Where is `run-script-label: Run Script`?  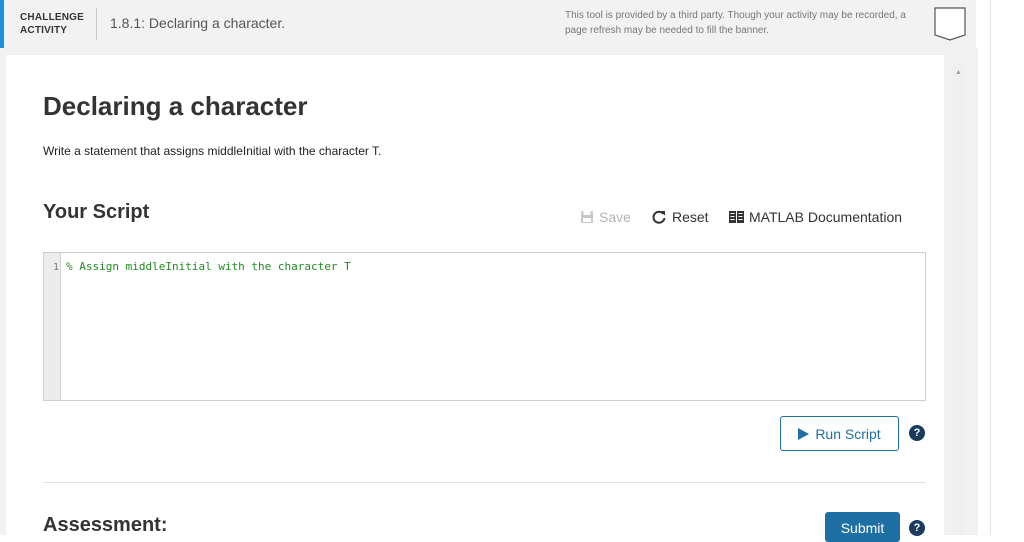
run-script-label: Run Script is located at coordinates (848, 433).